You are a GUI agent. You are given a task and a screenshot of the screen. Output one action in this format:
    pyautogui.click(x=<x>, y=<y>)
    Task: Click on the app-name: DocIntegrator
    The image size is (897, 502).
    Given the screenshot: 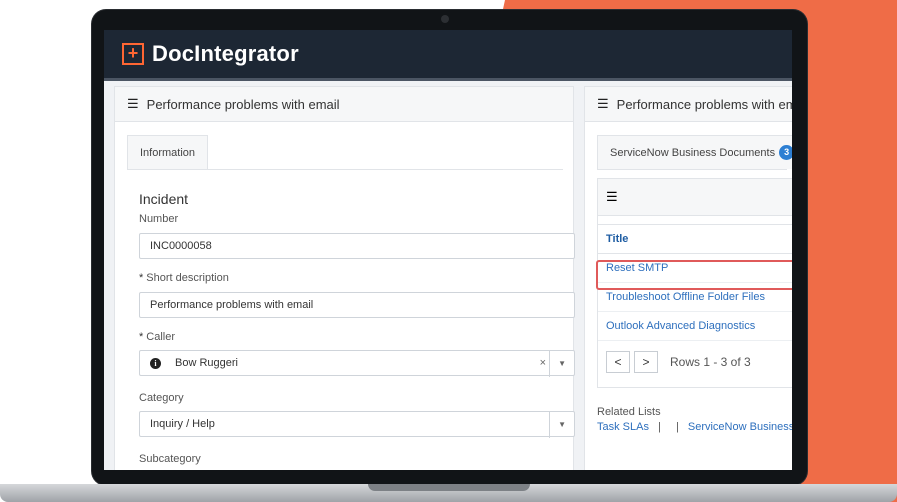 What is the action you would take?
    pyautogui.click(x=225, y=53)
    